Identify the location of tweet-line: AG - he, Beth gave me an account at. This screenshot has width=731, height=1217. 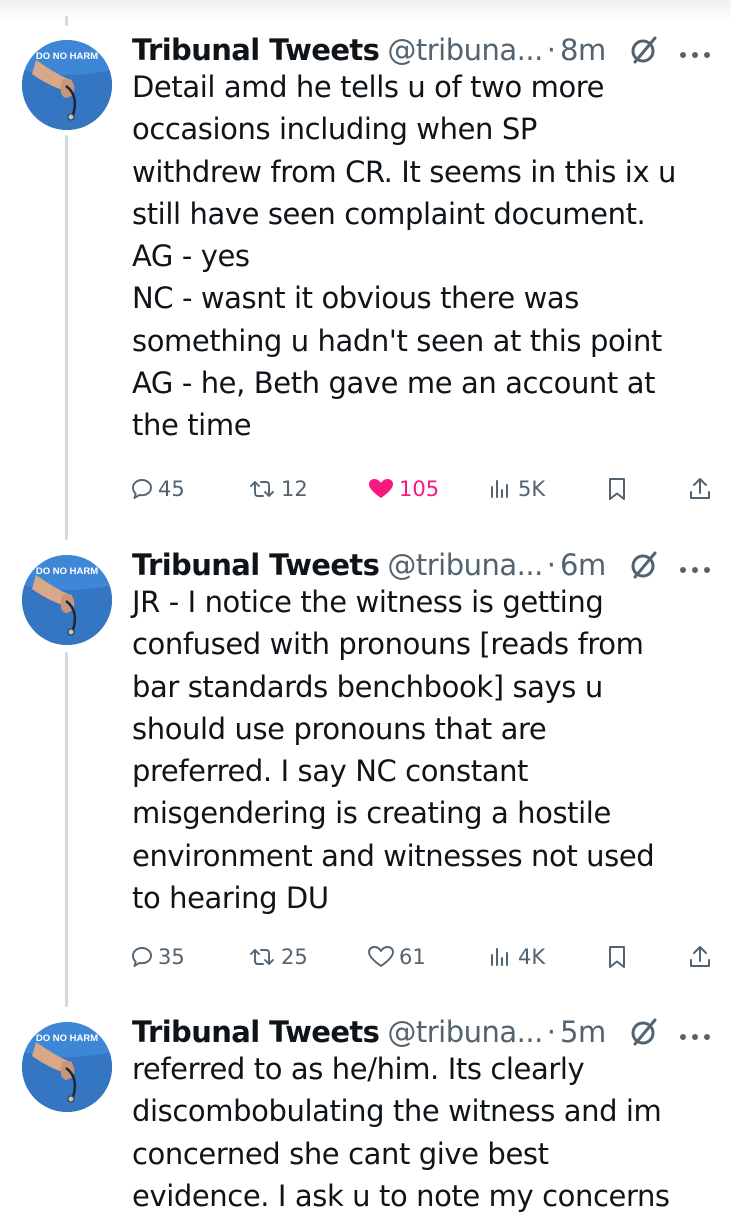
(394, 383).